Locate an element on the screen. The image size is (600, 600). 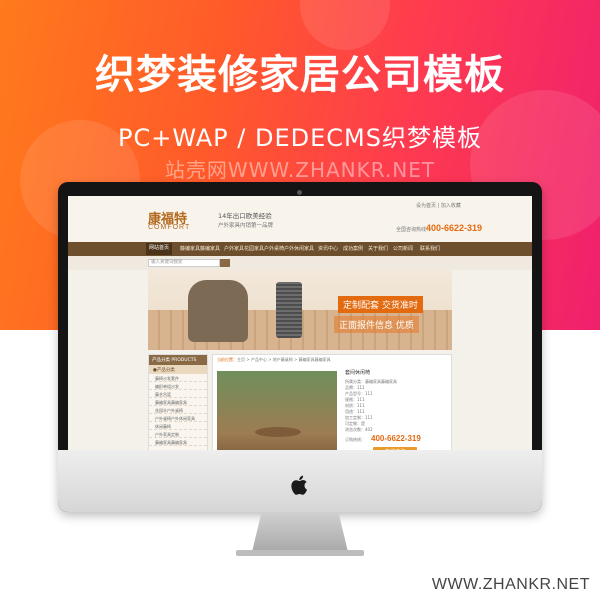
promo-title: 织梦装修家居公司模板 is located at coordinates (300, 75).